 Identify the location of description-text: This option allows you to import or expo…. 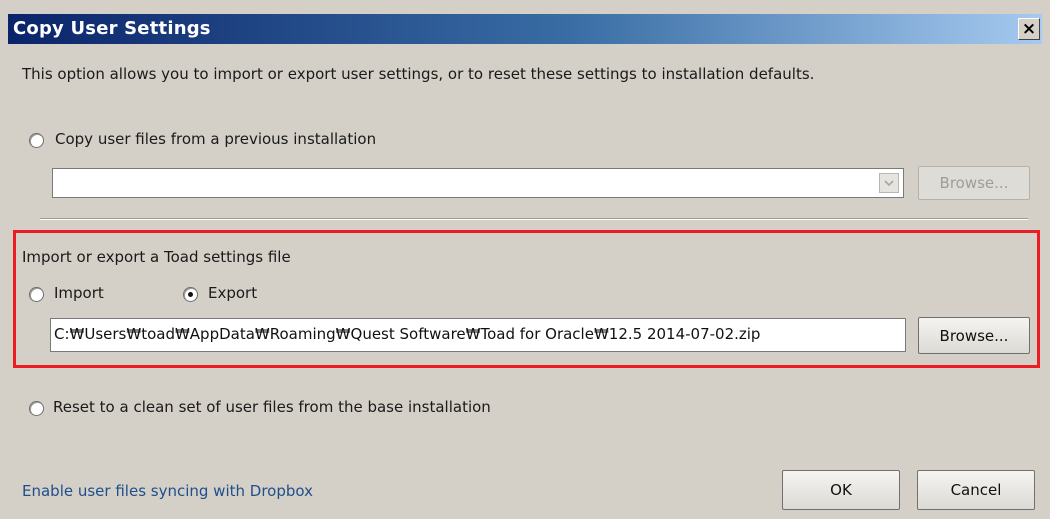
(418, 74).